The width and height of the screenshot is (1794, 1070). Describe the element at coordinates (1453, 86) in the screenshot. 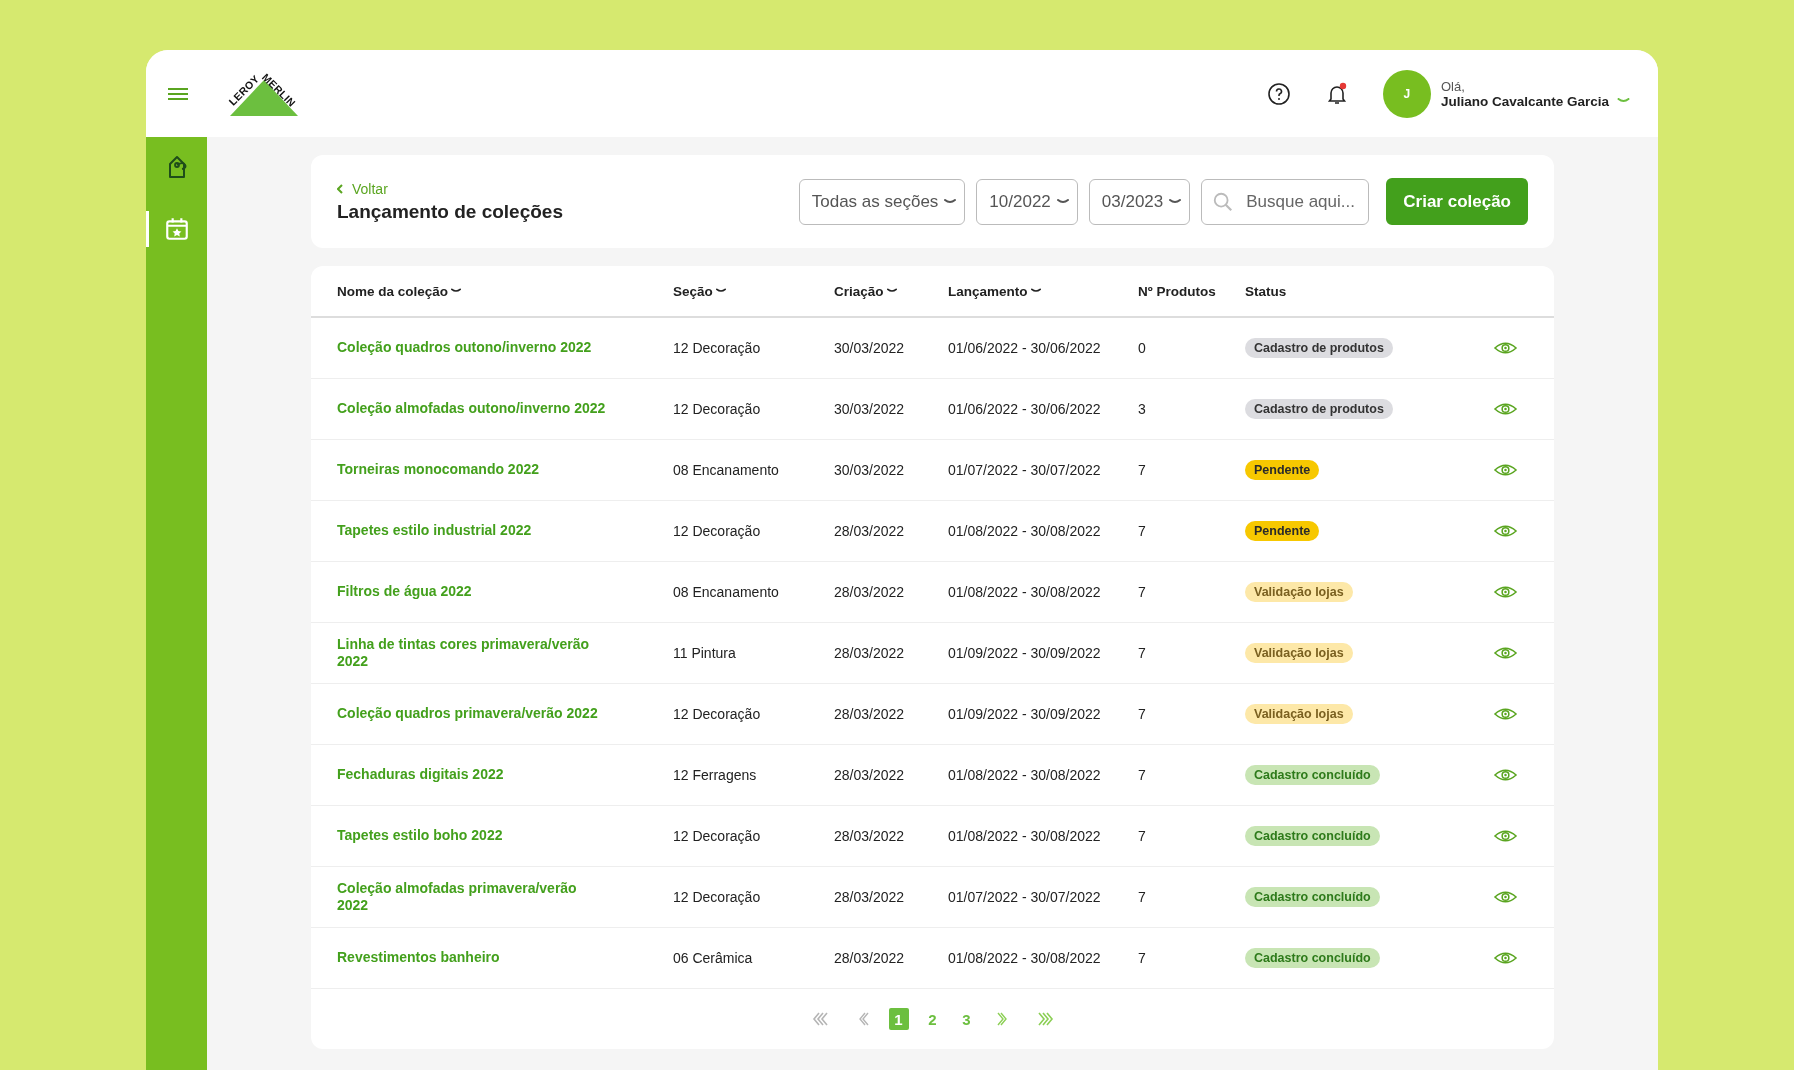

I see `greeting-text: Olá,` at that location.